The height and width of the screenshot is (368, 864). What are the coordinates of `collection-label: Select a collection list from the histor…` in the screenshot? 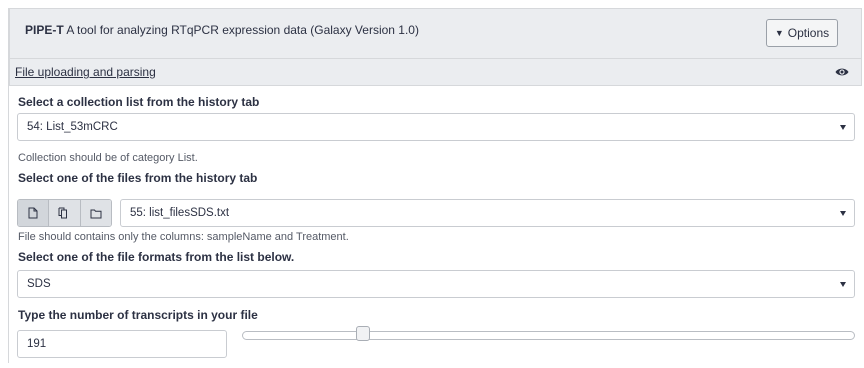 It's located at (139, 102).